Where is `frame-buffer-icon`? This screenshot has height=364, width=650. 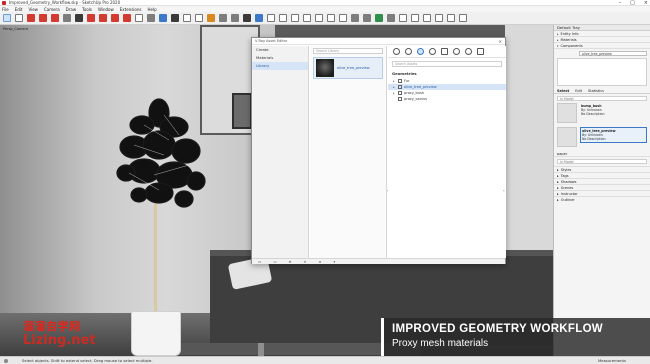 frame-buffer-icon is located at coordinates (480, 51).